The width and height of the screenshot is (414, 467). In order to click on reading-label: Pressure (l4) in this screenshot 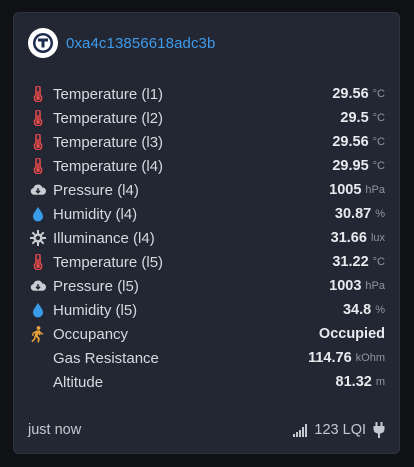, I will do `click(96, 190)`.